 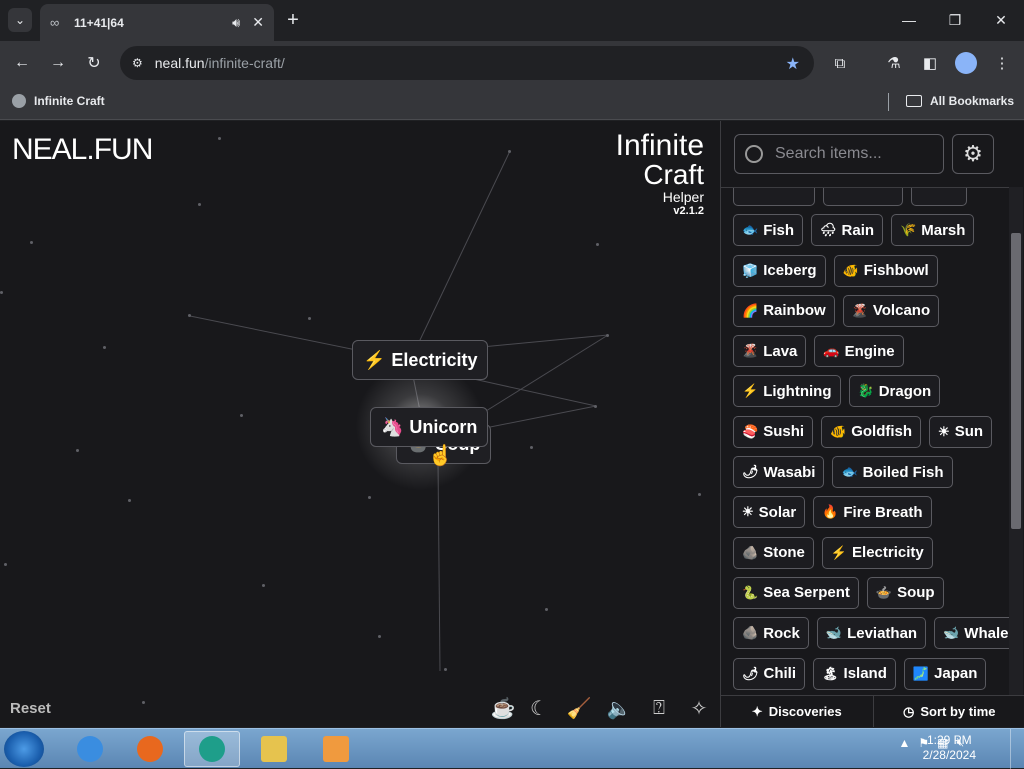 What do you see at coordinates (973, 154) in the screenshot?
I see `settings-gear-icon: ⚙` at bounding box center [973, 154].